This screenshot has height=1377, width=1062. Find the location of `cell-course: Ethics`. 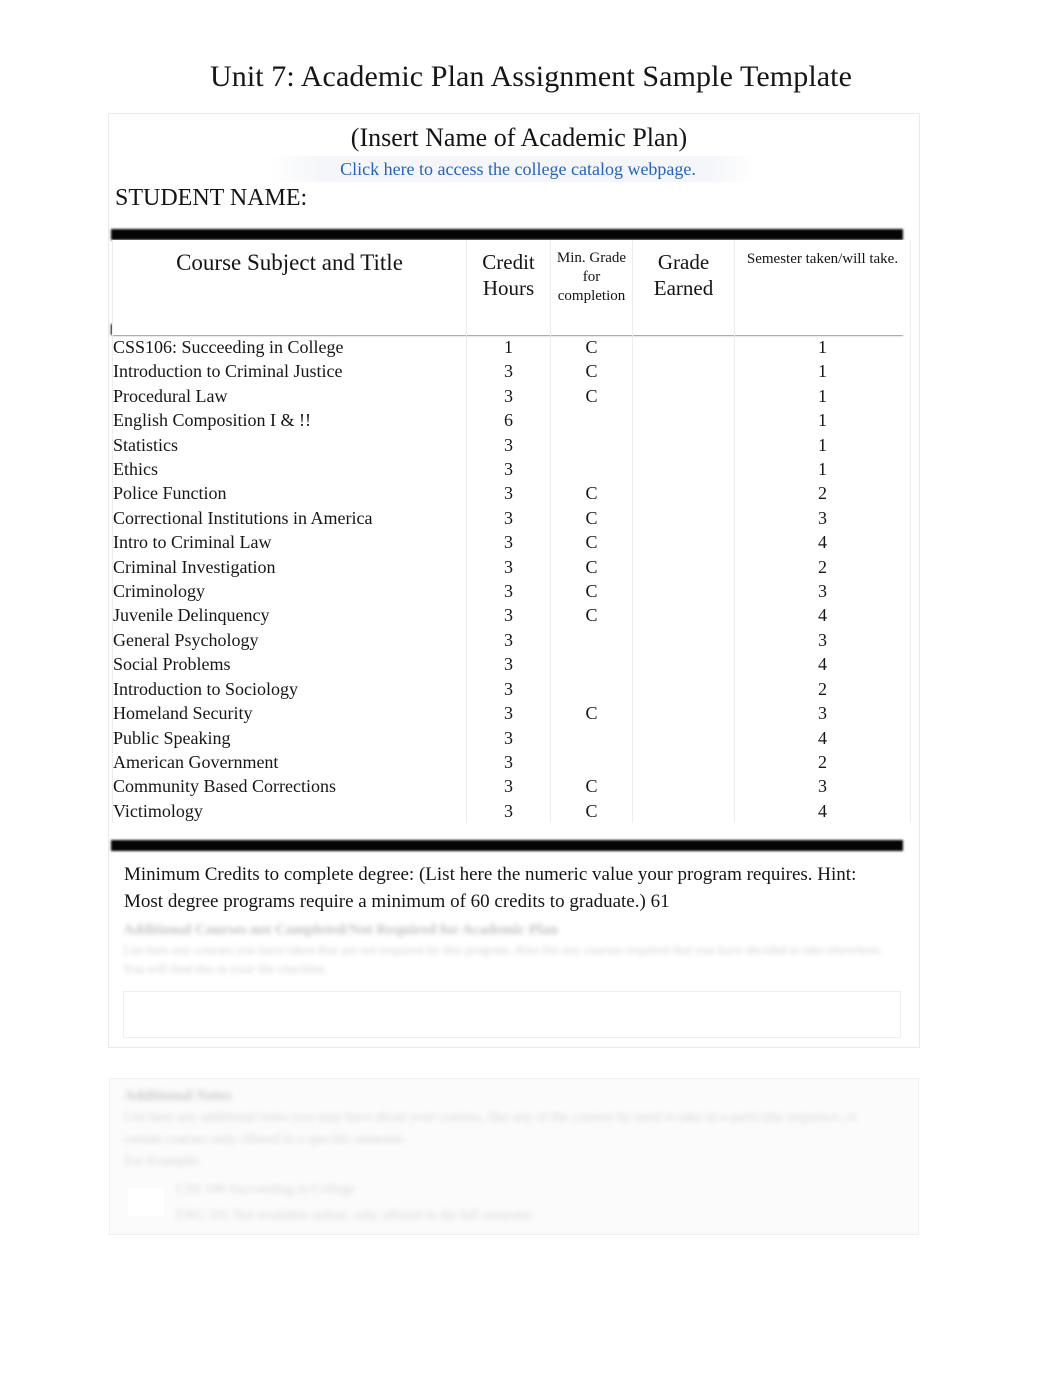

cell-course: Ethics is located at coordinates (289, 469).